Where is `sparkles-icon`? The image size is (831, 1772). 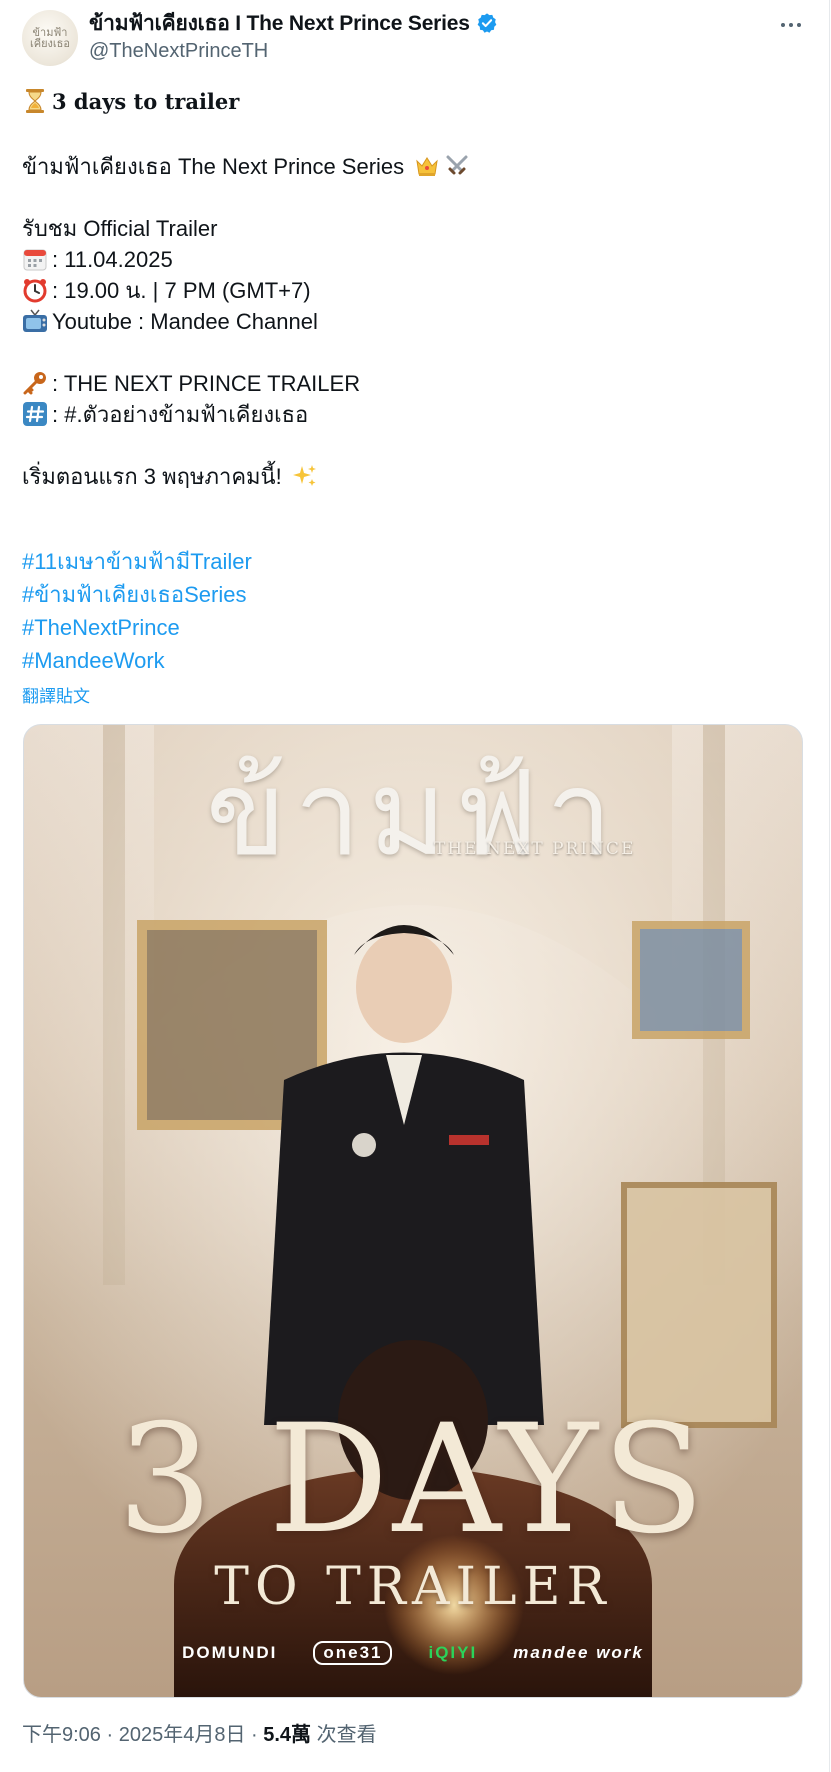 sparkles-icon is located at coordinates (304, 475).